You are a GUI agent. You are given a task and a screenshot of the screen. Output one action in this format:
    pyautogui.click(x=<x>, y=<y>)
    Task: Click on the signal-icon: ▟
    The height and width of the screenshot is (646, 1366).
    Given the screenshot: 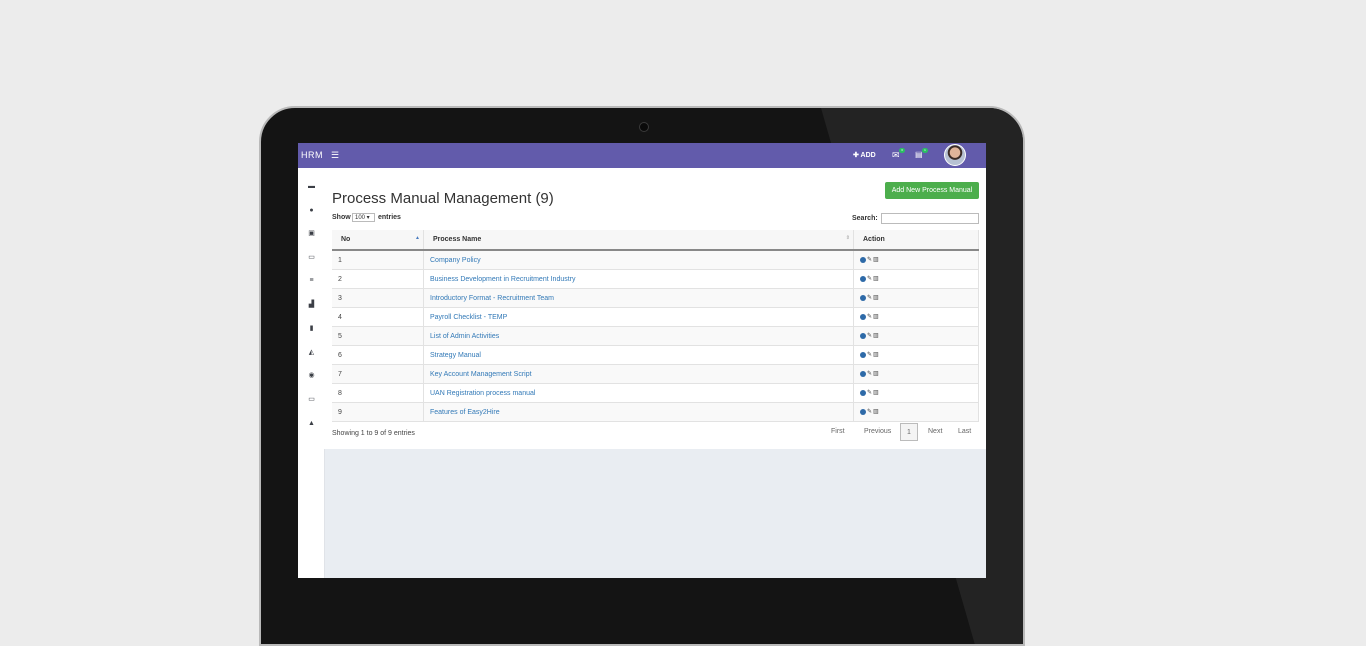 What is the action you would take?
    pyautogui.click(x=311, y=304)
    